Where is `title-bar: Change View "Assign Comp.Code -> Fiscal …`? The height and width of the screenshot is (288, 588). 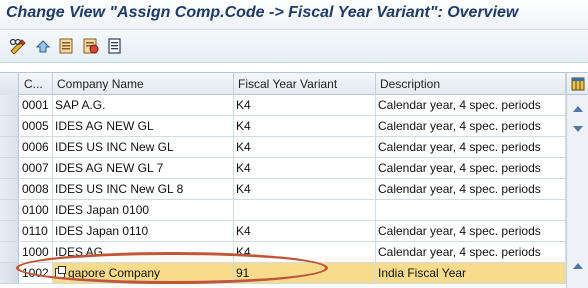
title-bar: Change View "Assign Comp.Code -> Fiscal … is located at coordinates (294, 15).